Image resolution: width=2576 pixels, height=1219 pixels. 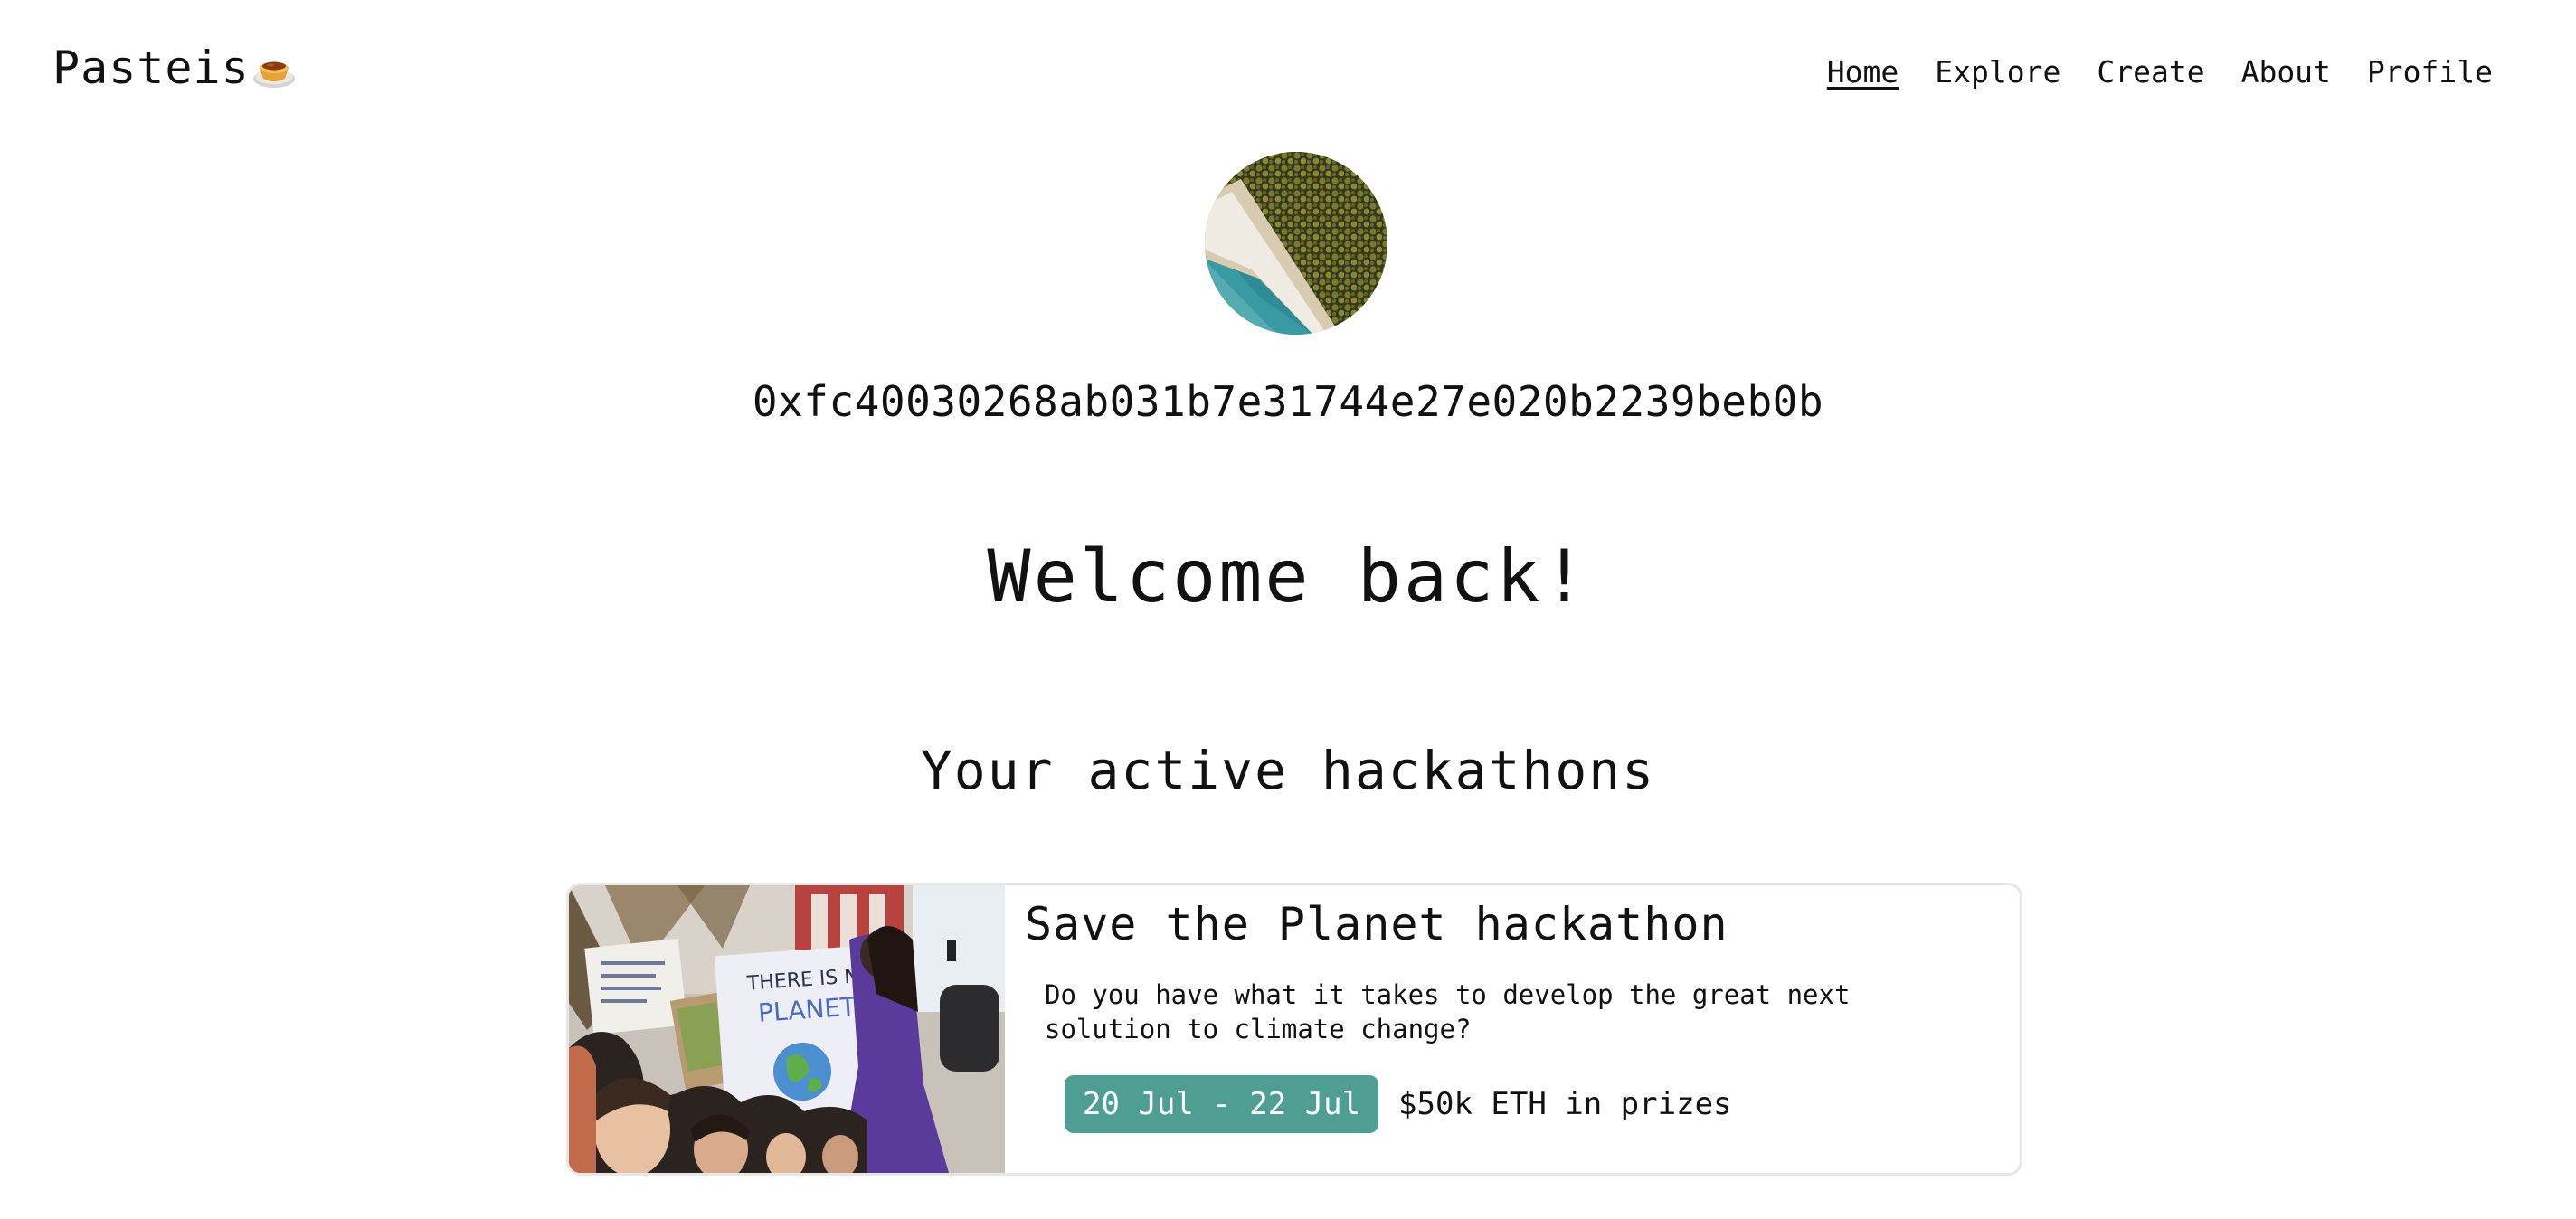 What do you see at coordinates (2151, 72) in the screenshot?
I see `nav-create-link: Create` at bounding box center [2151, 72].